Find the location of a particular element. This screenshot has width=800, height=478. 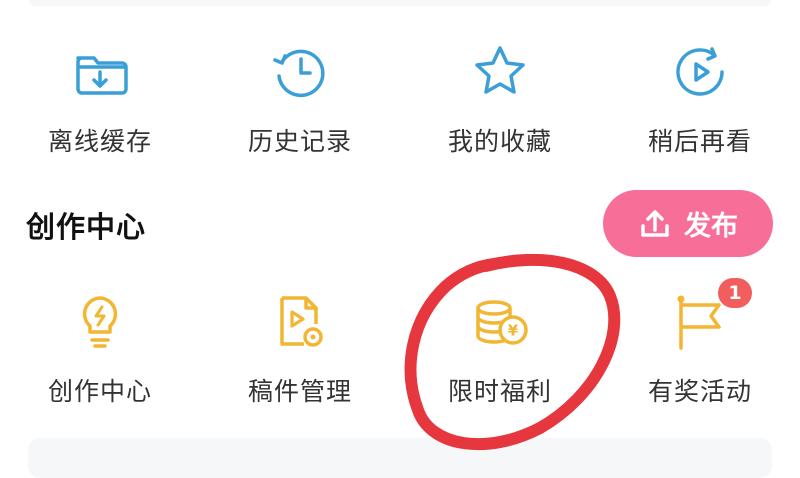

menu-label: 稍后再看 is located at coordinates (699, 141).